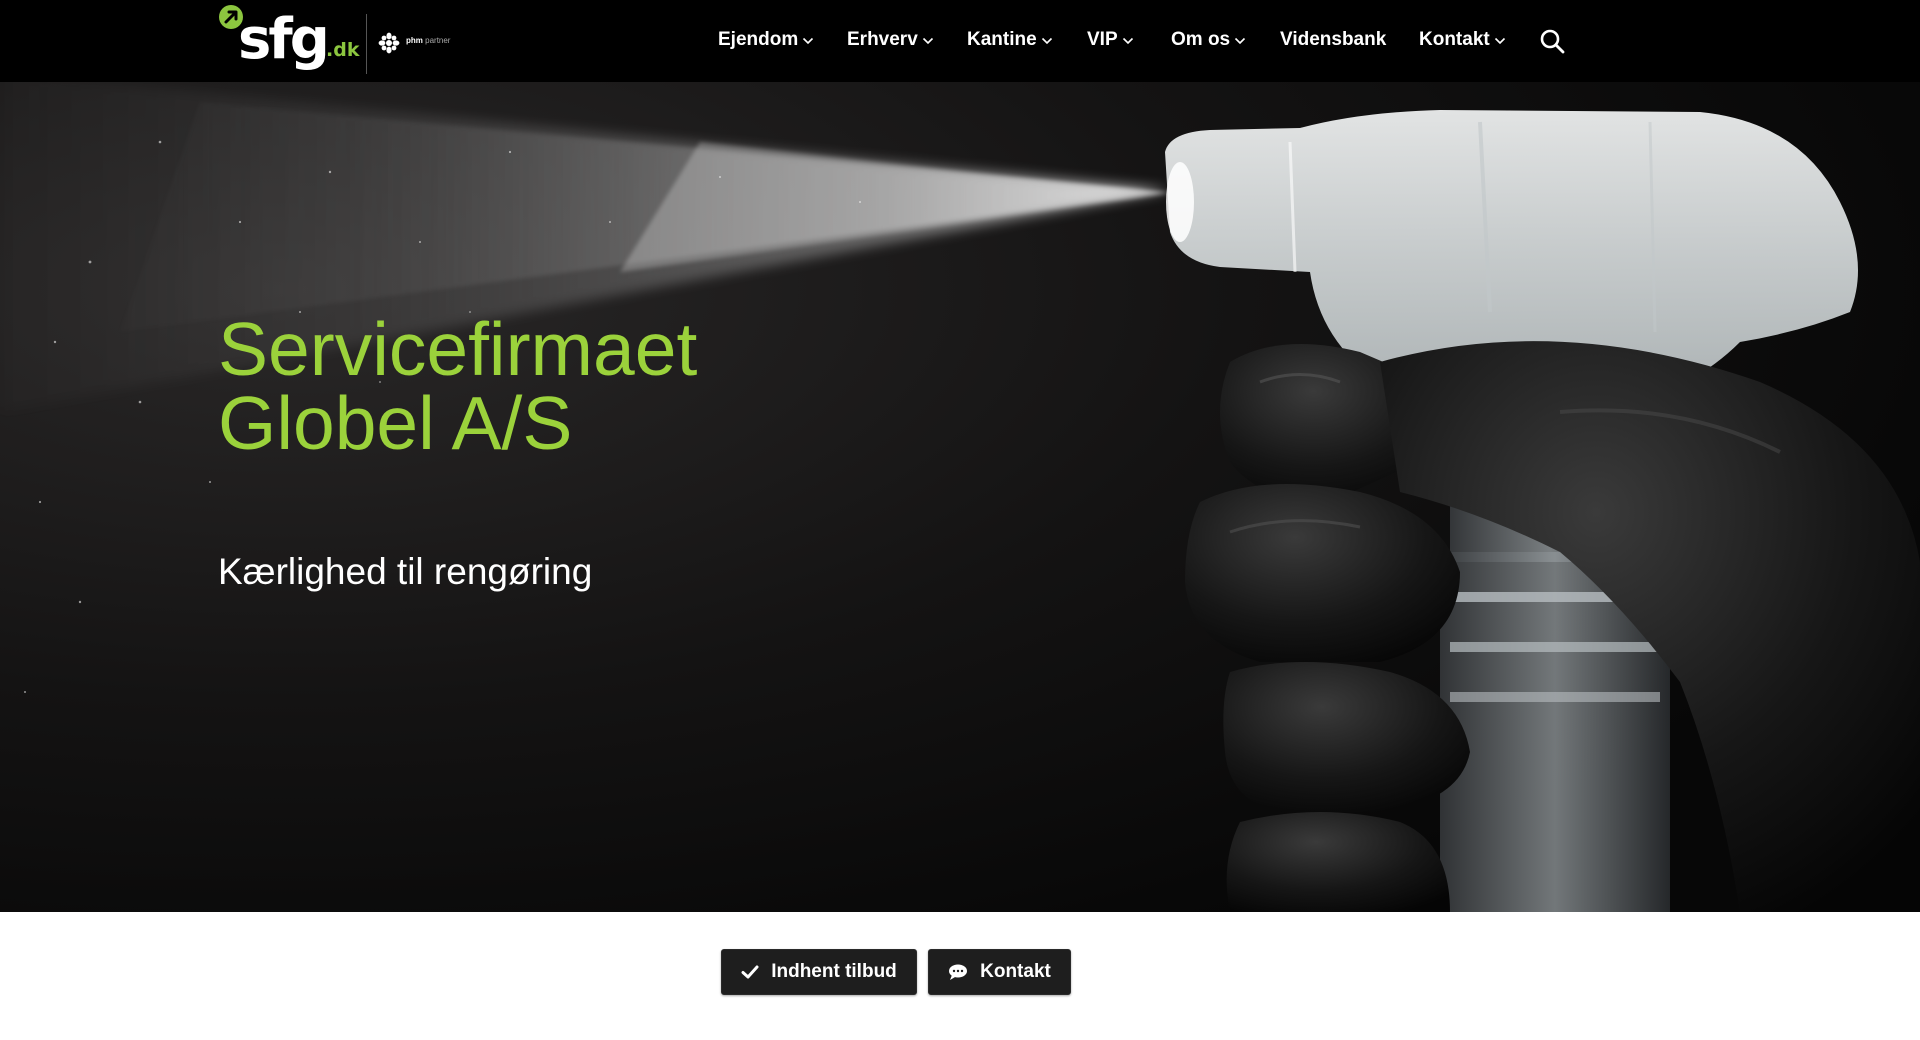 The width and height of the screenshot is (1920, 1040). I want to click on nav-item-vidensbank: Vidensbank, so click(1333, 40).